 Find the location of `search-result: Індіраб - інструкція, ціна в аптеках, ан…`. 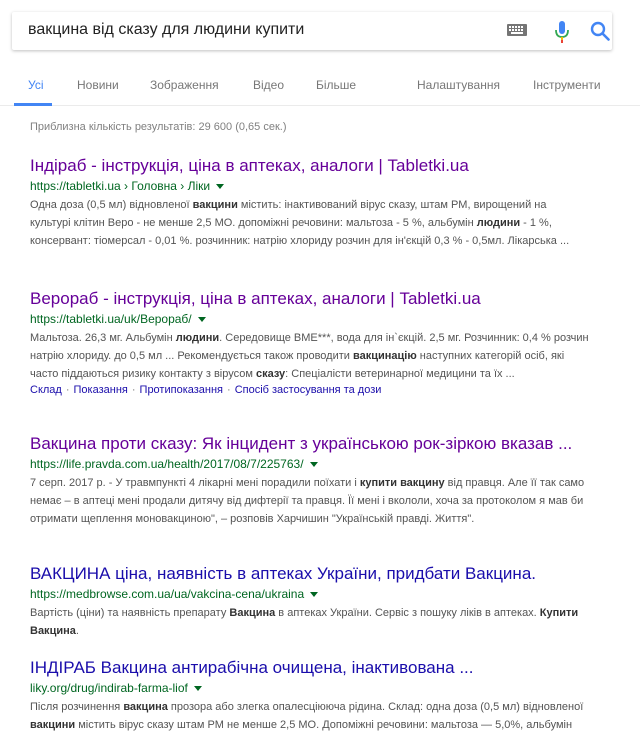

search-result: Індіраб - інструкція, ціна в аптеках, ан… is located at coordinates (310, 203).